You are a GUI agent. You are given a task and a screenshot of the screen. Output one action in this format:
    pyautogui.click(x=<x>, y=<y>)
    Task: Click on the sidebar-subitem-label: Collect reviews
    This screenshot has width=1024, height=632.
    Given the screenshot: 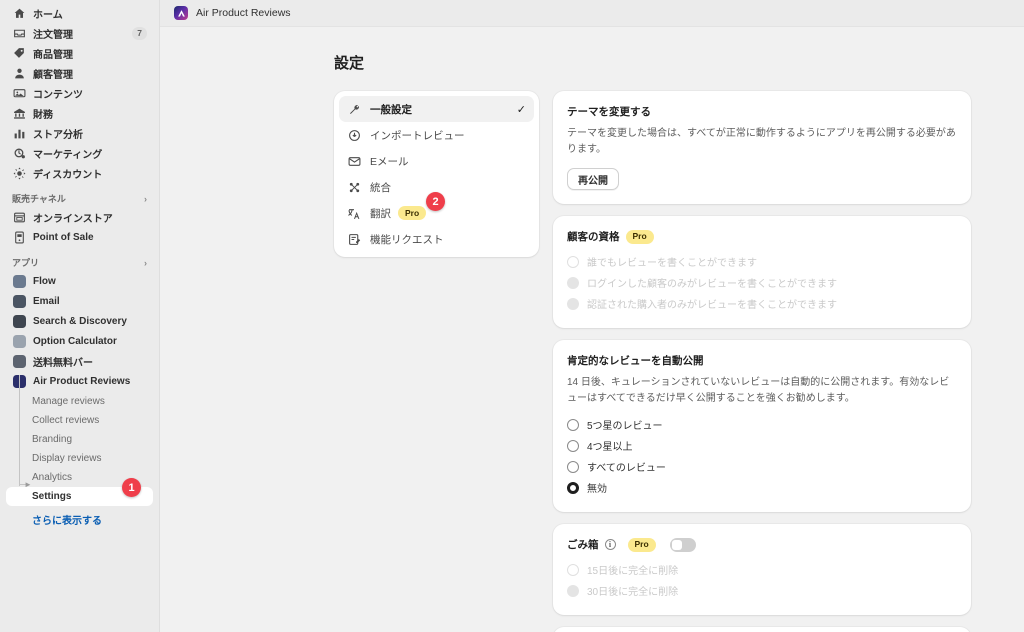 What is the action you would take?
    pyautogui.click(x=66, y=420)
    